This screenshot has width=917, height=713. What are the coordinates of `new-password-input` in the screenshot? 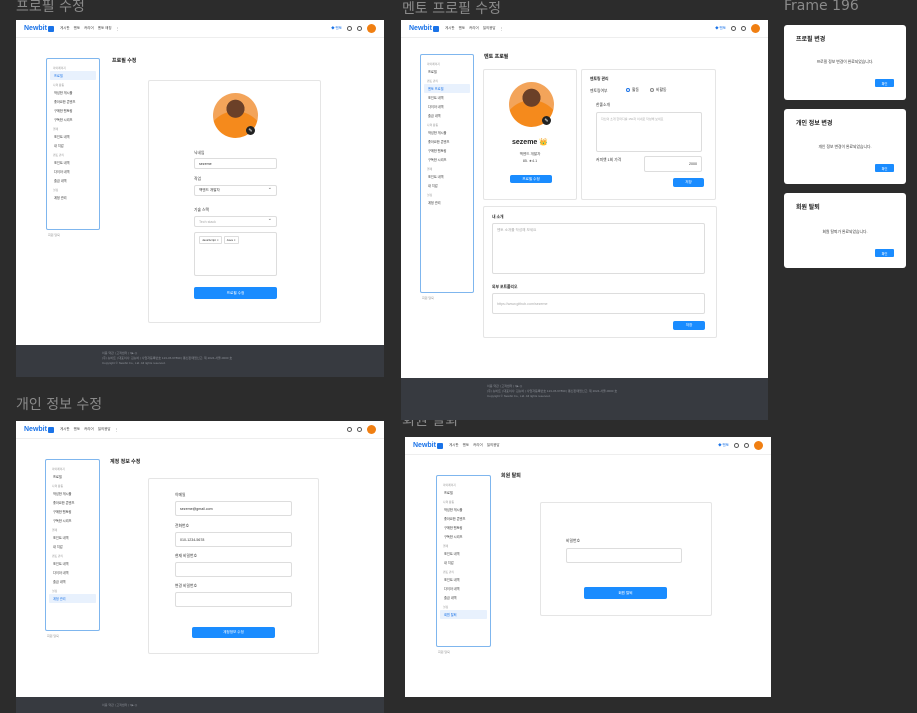 It's located at (233, 599).